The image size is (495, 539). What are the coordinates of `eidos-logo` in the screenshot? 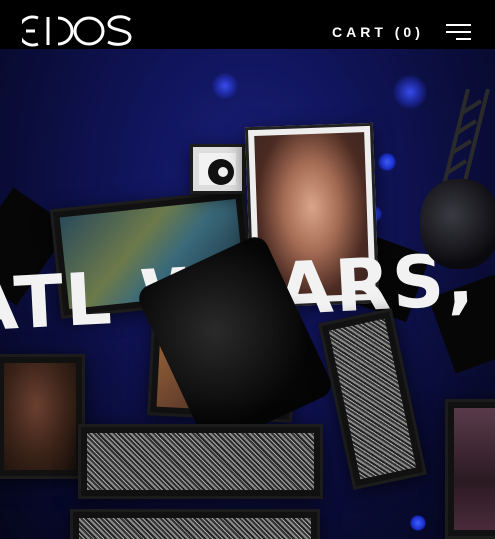 It's located at (78, 31).